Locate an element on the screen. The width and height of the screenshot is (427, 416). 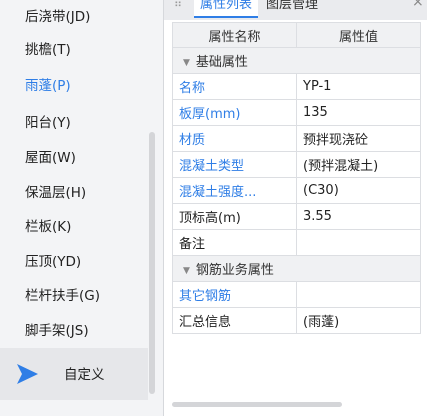
panel-horizontal-scrollbar is located at coordinates (257, 404).